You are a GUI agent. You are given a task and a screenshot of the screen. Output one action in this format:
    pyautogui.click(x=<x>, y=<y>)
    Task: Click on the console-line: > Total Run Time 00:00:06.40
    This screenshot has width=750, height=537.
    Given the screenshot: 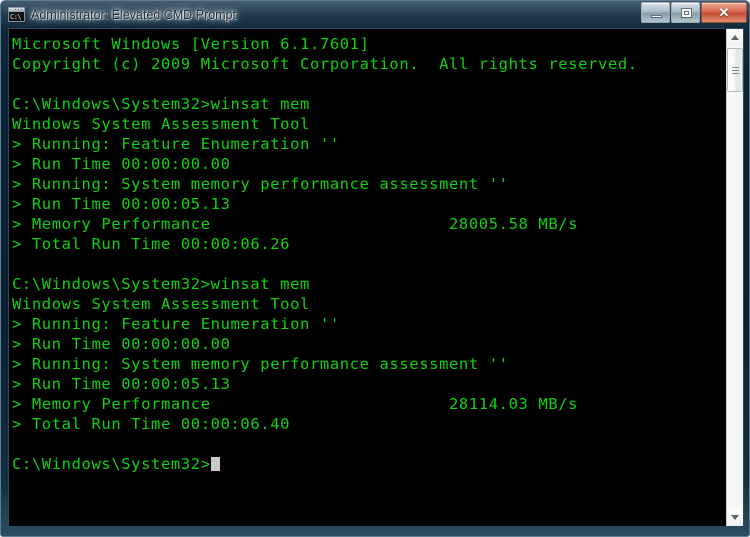 What is the action you would take?
    pyautogui.click(x=151, y=424)
    